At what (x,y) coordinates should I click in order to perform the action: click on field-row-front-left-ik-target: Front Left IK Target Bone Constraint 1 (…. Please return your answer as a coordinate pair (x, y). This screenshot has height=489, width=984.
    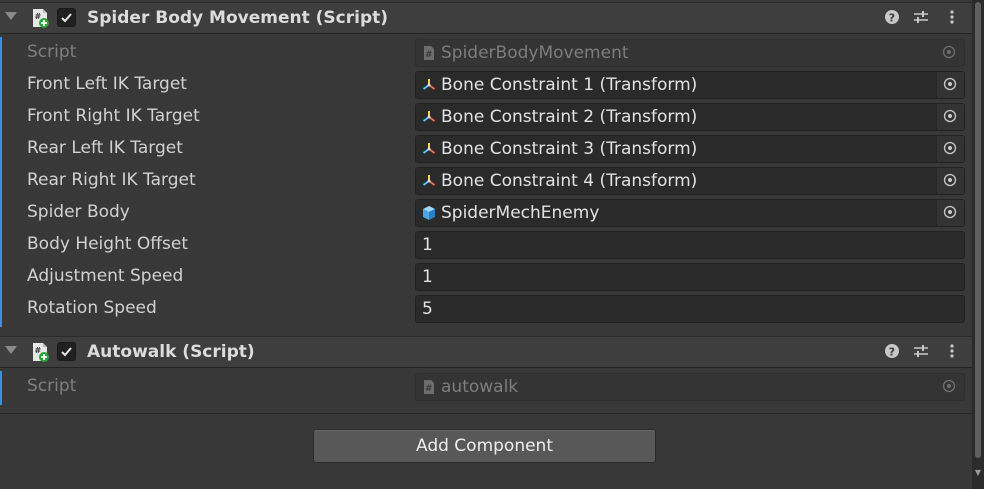
    Looking at the image, I should click on (486, 85).